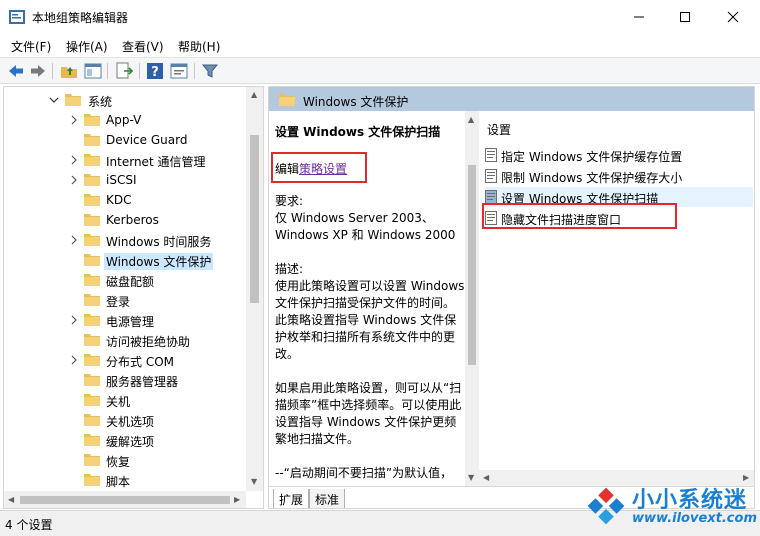 The height and width of the screenshot is (536, 760). I want to click on tree-item: 磁盘配额, so click(124, 280).